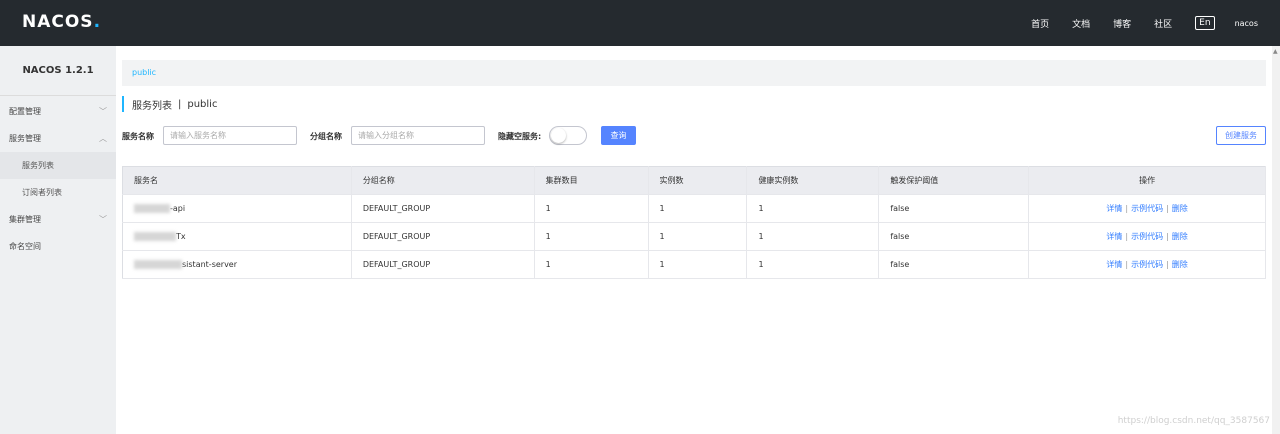  I want to click on user-name: nacos, so click(1246, 23).